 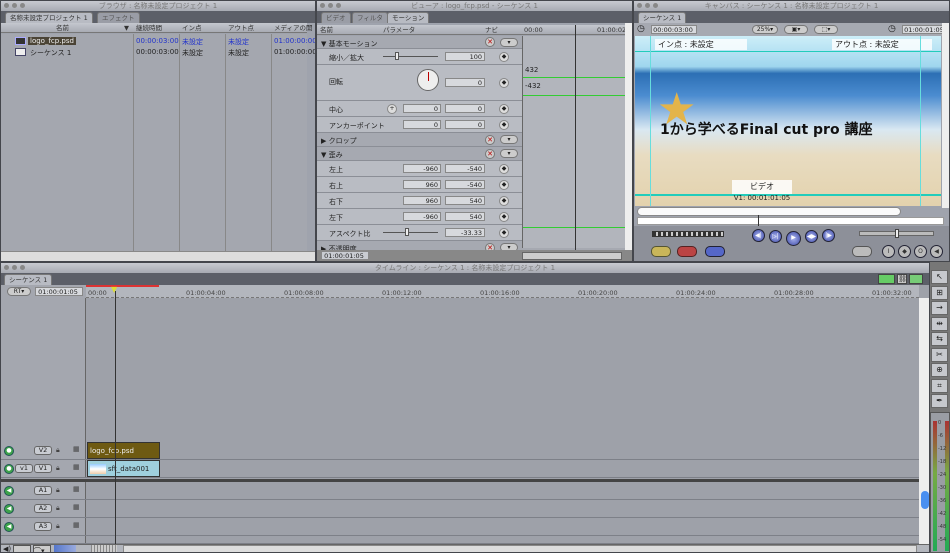 What do you see at coordinates (811, 236) in the screenshot?
I see `play-around-button: ◀▶` at bounding box center [811, 236].